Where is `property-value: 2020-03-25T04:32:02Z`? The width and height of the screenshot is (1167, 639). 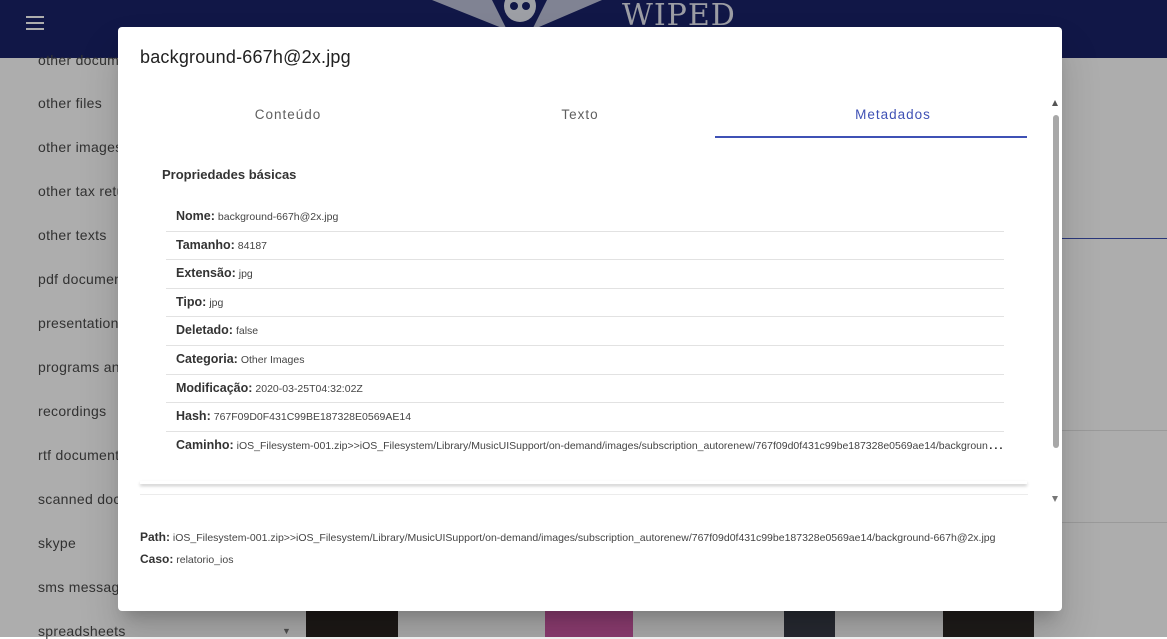
property-value: 2020-03-25T04:32:02Z is located at coordinates (309, 388).